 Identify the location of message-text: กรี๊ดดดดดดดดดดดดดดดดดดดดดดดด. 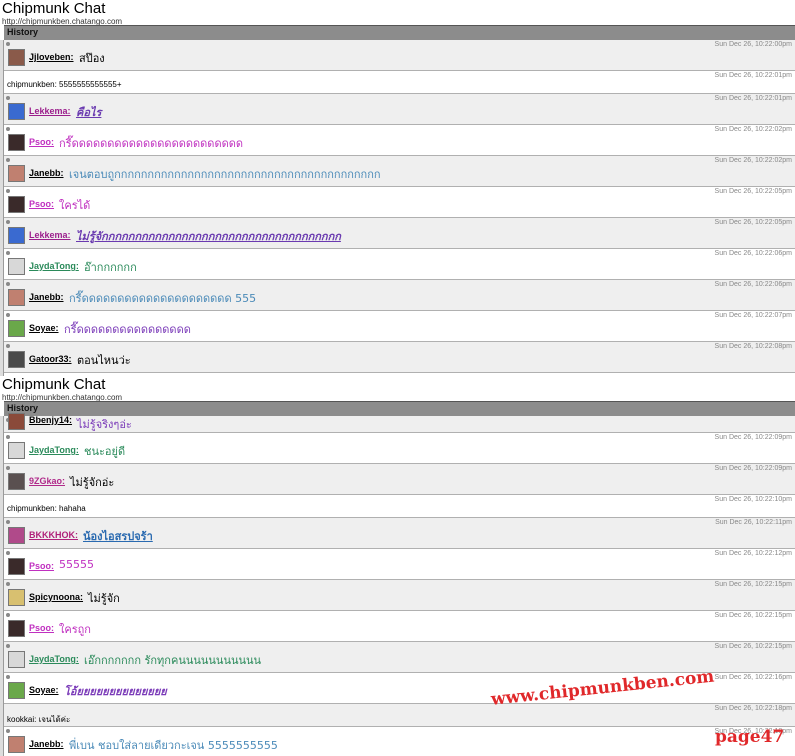
(151, 143).